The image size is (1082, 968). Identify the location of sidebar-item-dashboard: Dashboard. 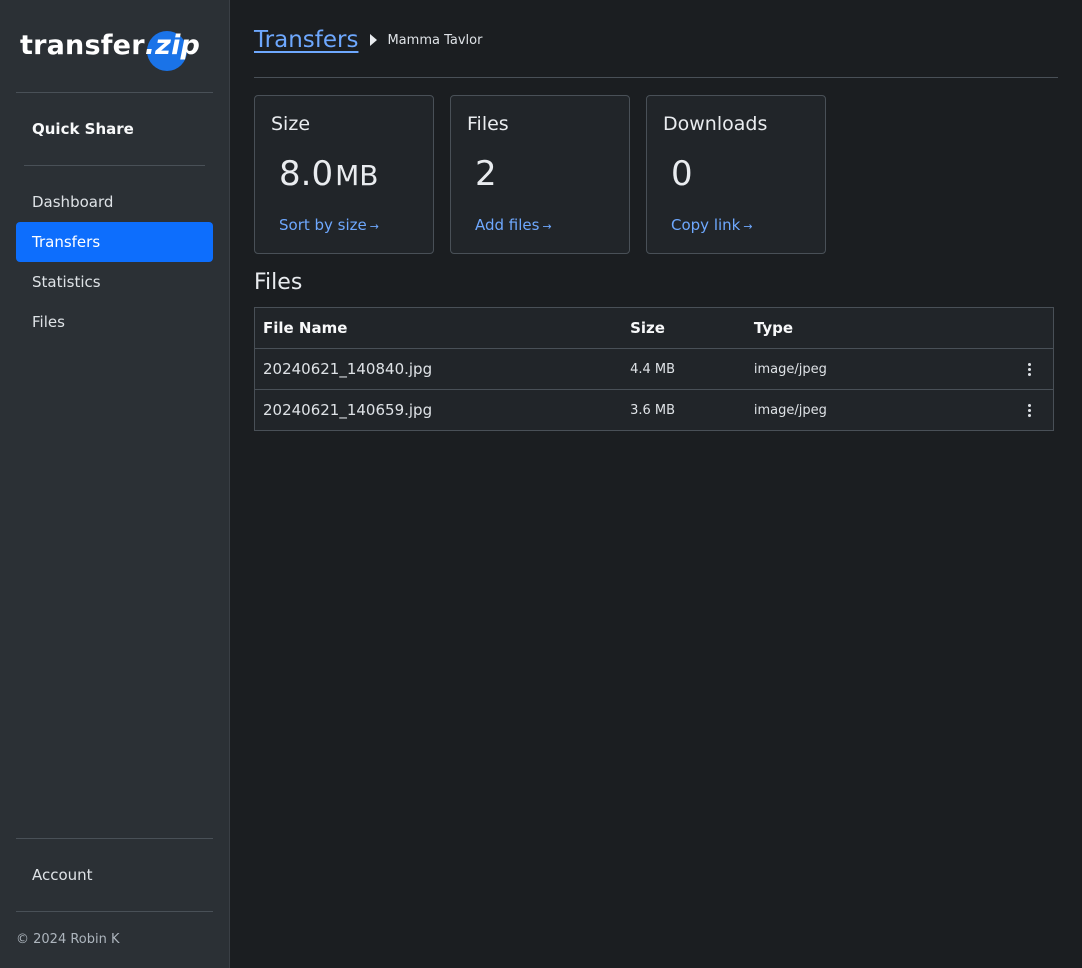
(114, 202).